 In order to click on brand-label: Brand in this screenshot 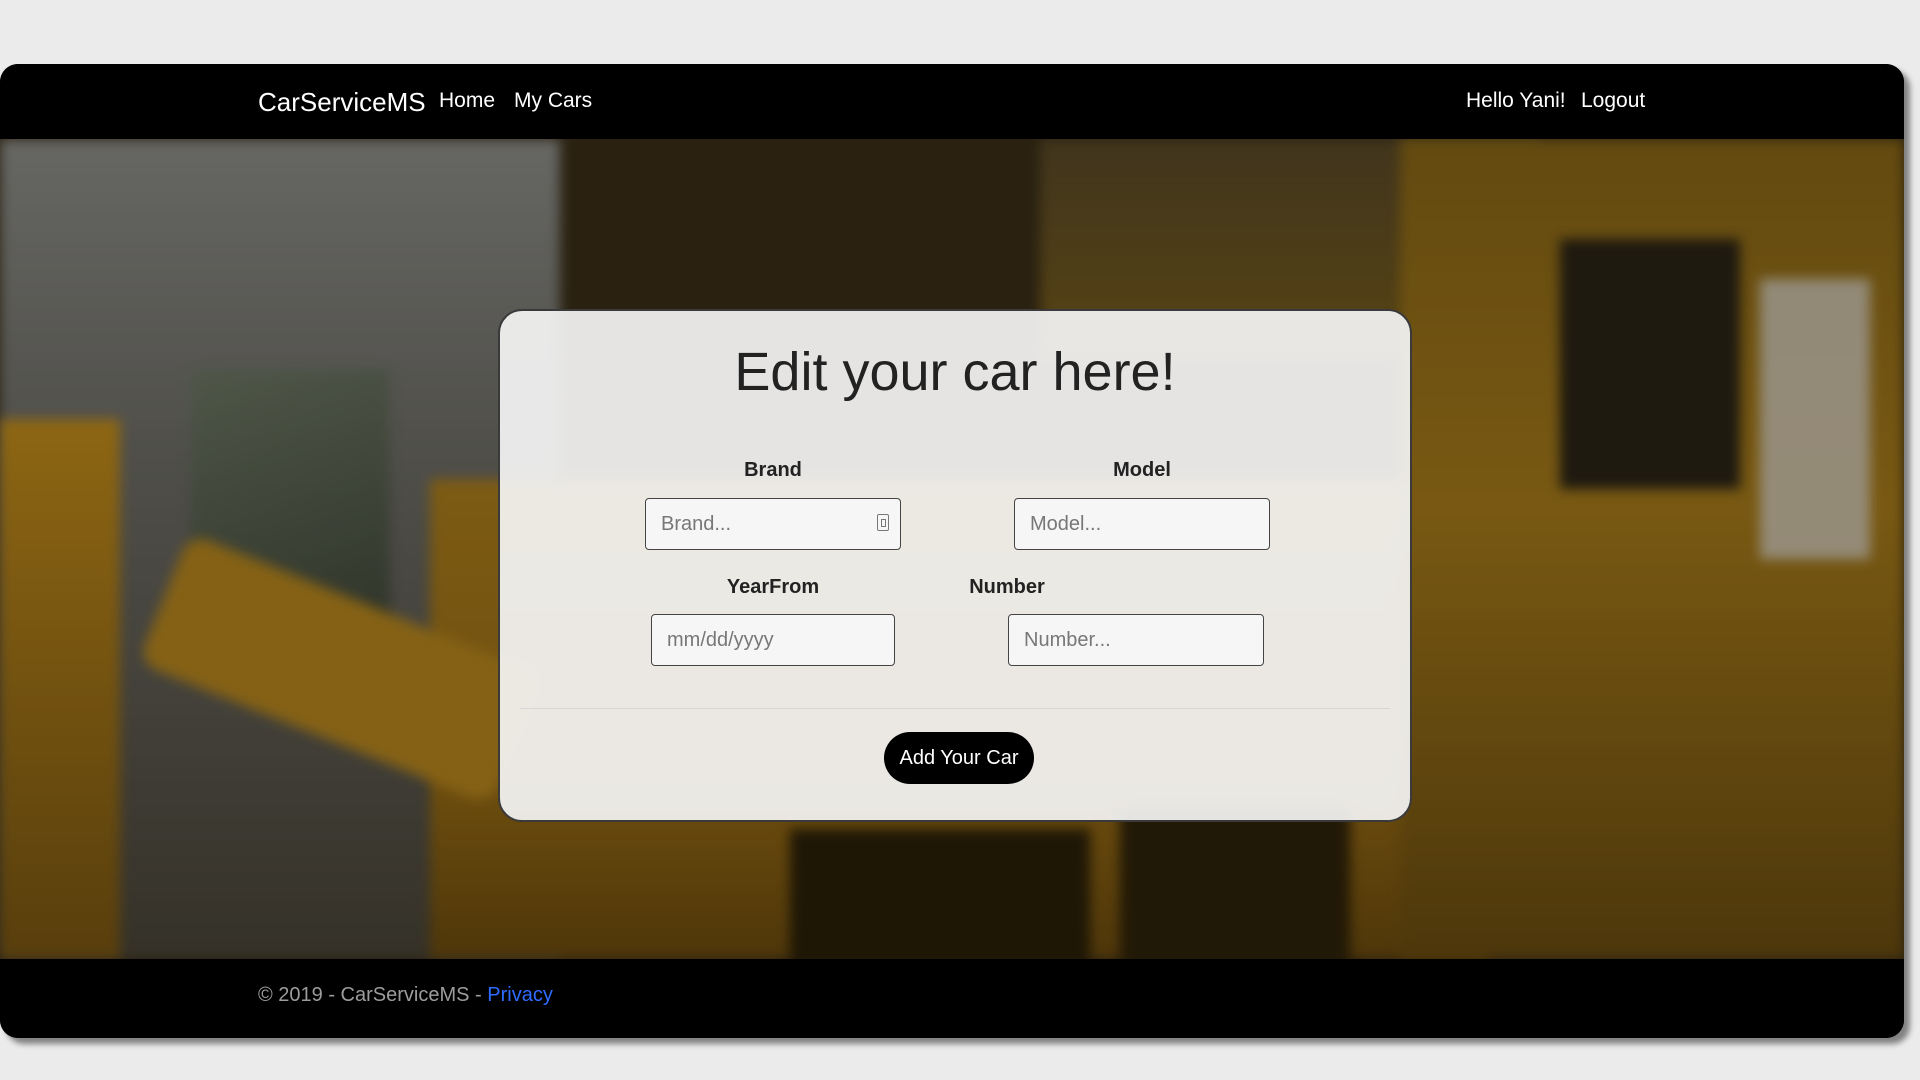, I will do `click(773, 470)`.